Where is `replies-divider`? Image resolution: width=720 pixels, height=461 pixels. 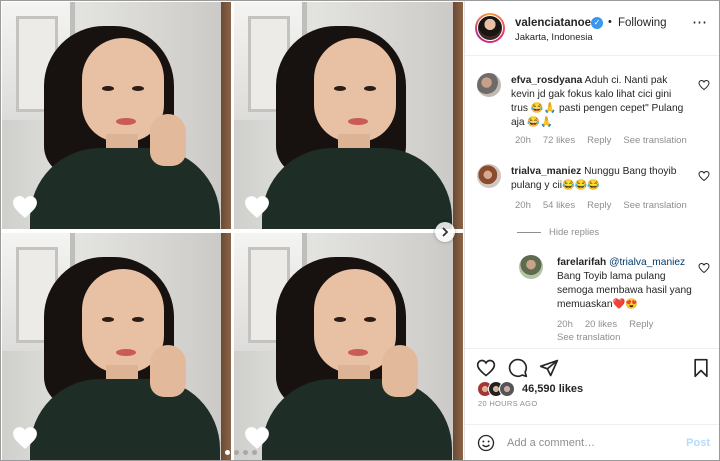 replies-divider is located at coordinates (529, 232).